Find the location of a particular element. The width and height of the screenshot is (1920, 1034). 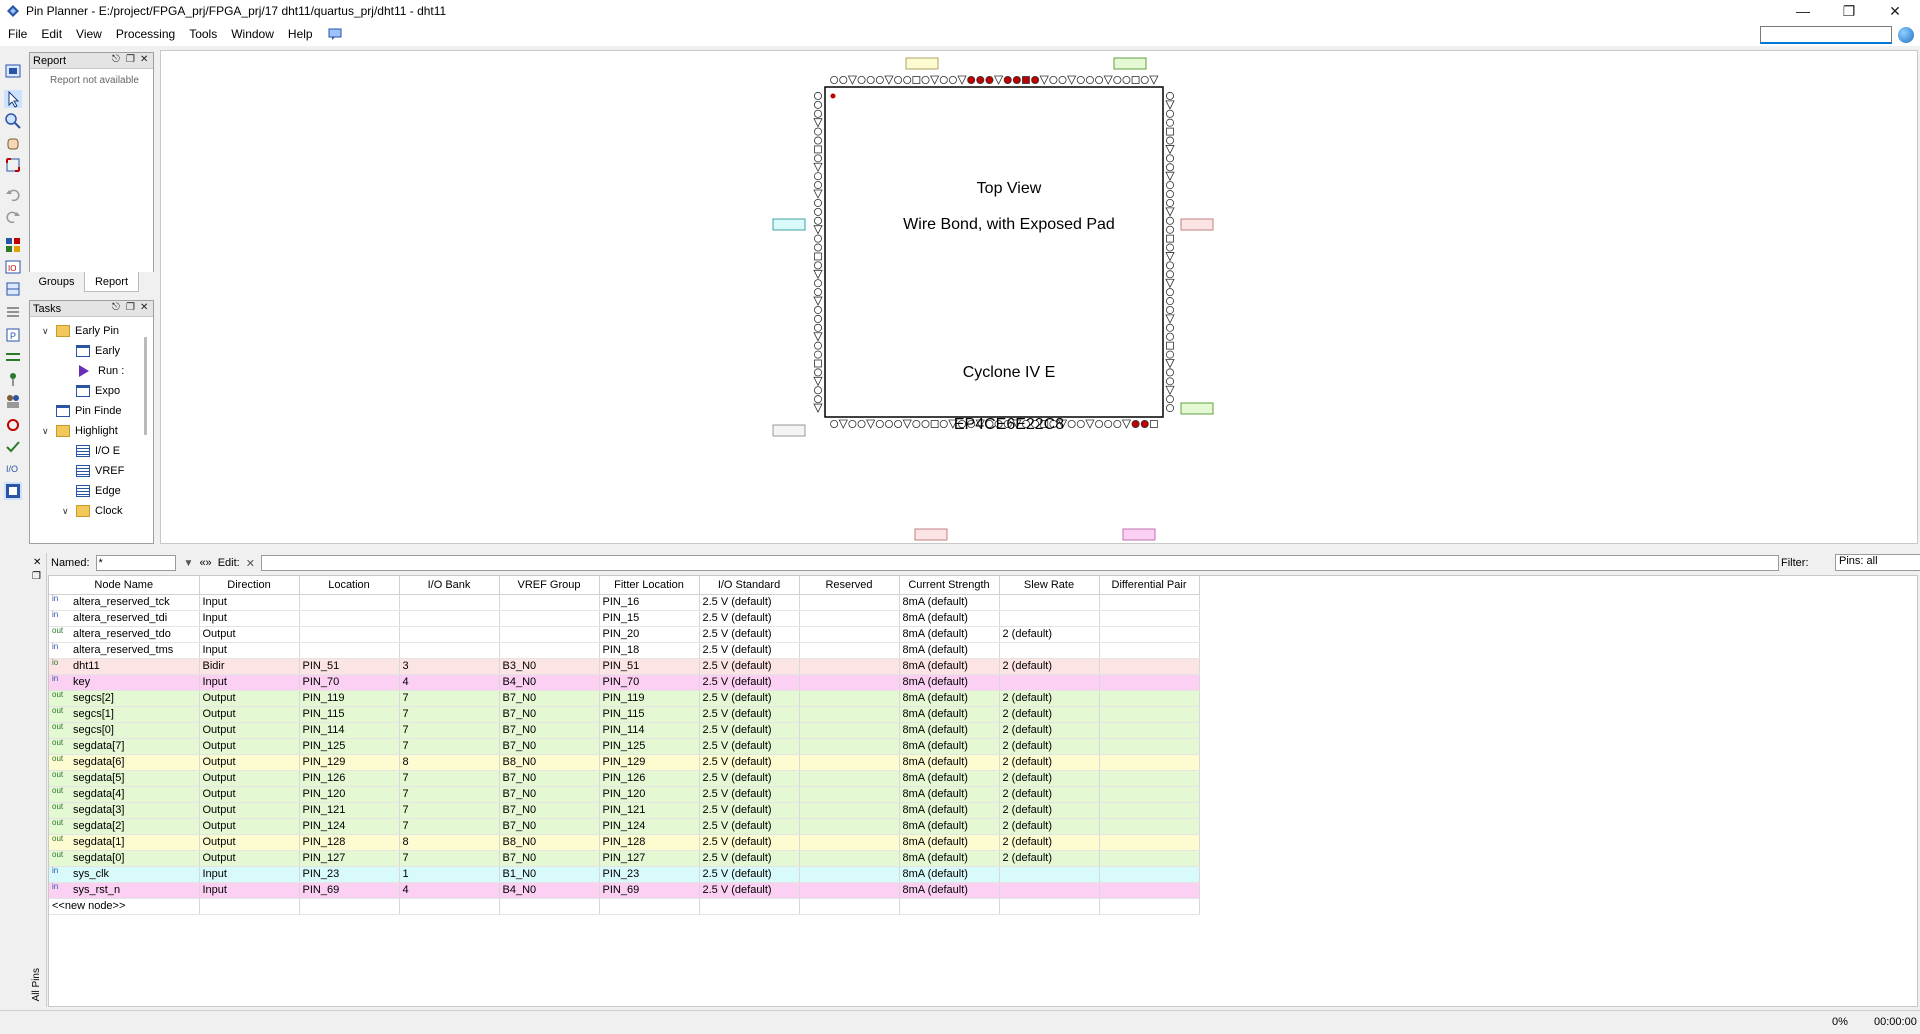

task-io-banks: I/O E is located at coordinates (98, 451).